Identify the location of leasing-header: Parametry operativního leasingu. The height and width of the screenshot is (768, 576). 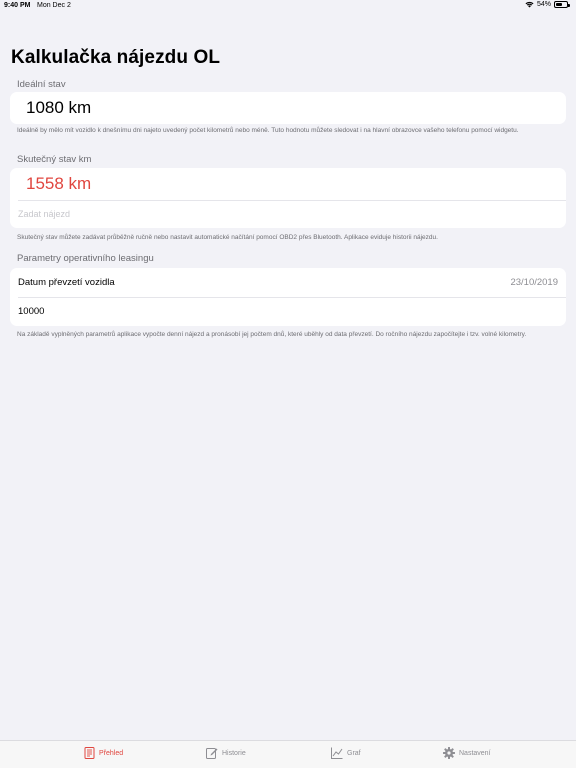
(85, 258).